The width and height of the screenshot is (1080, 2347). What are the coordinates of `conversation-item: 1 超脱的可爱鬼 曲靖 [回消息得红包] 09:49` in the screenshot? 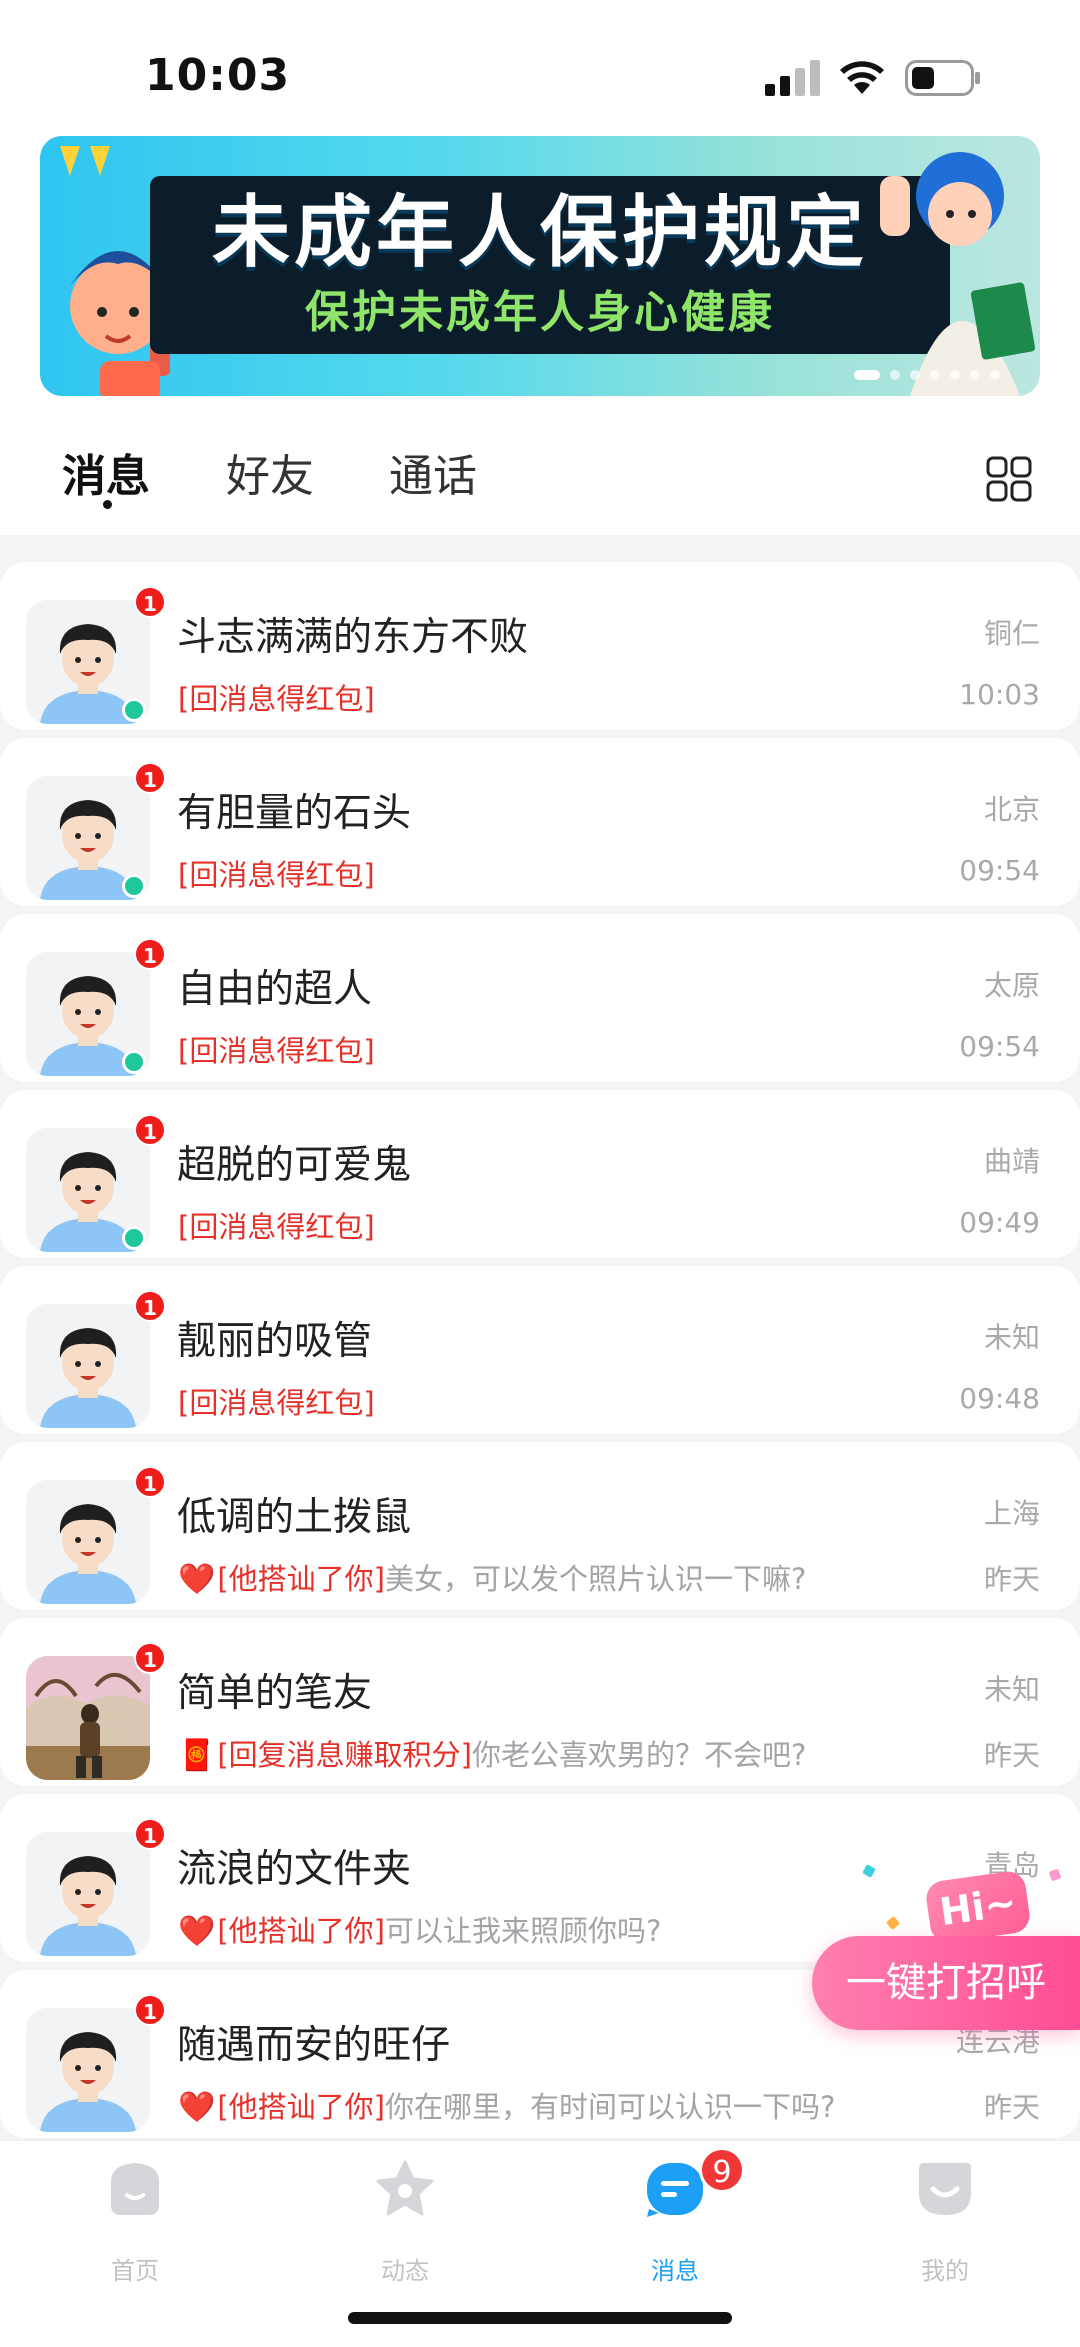 It's located at (540, 1174).